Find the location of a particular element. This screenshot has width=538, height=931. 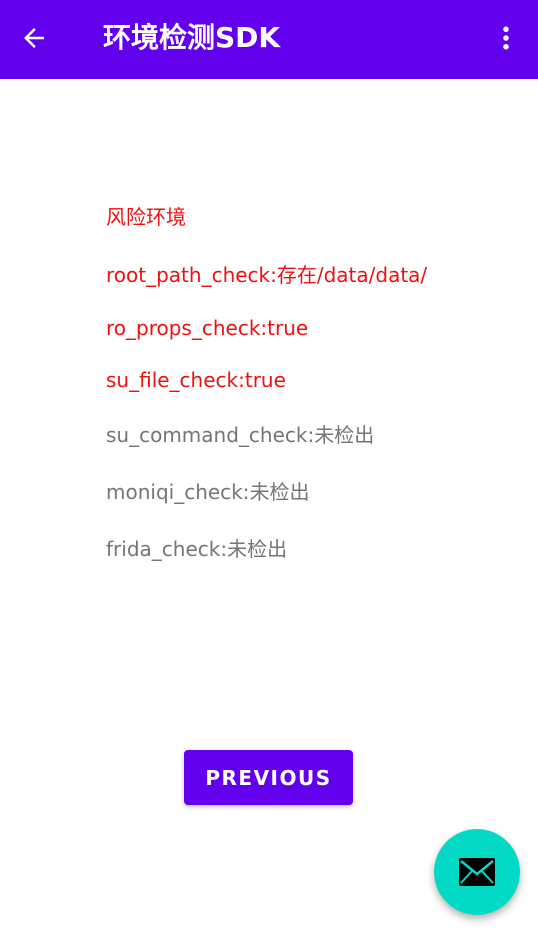

result-su-command-check: su_command_check:未检出 is located at coordinates (240, 435).